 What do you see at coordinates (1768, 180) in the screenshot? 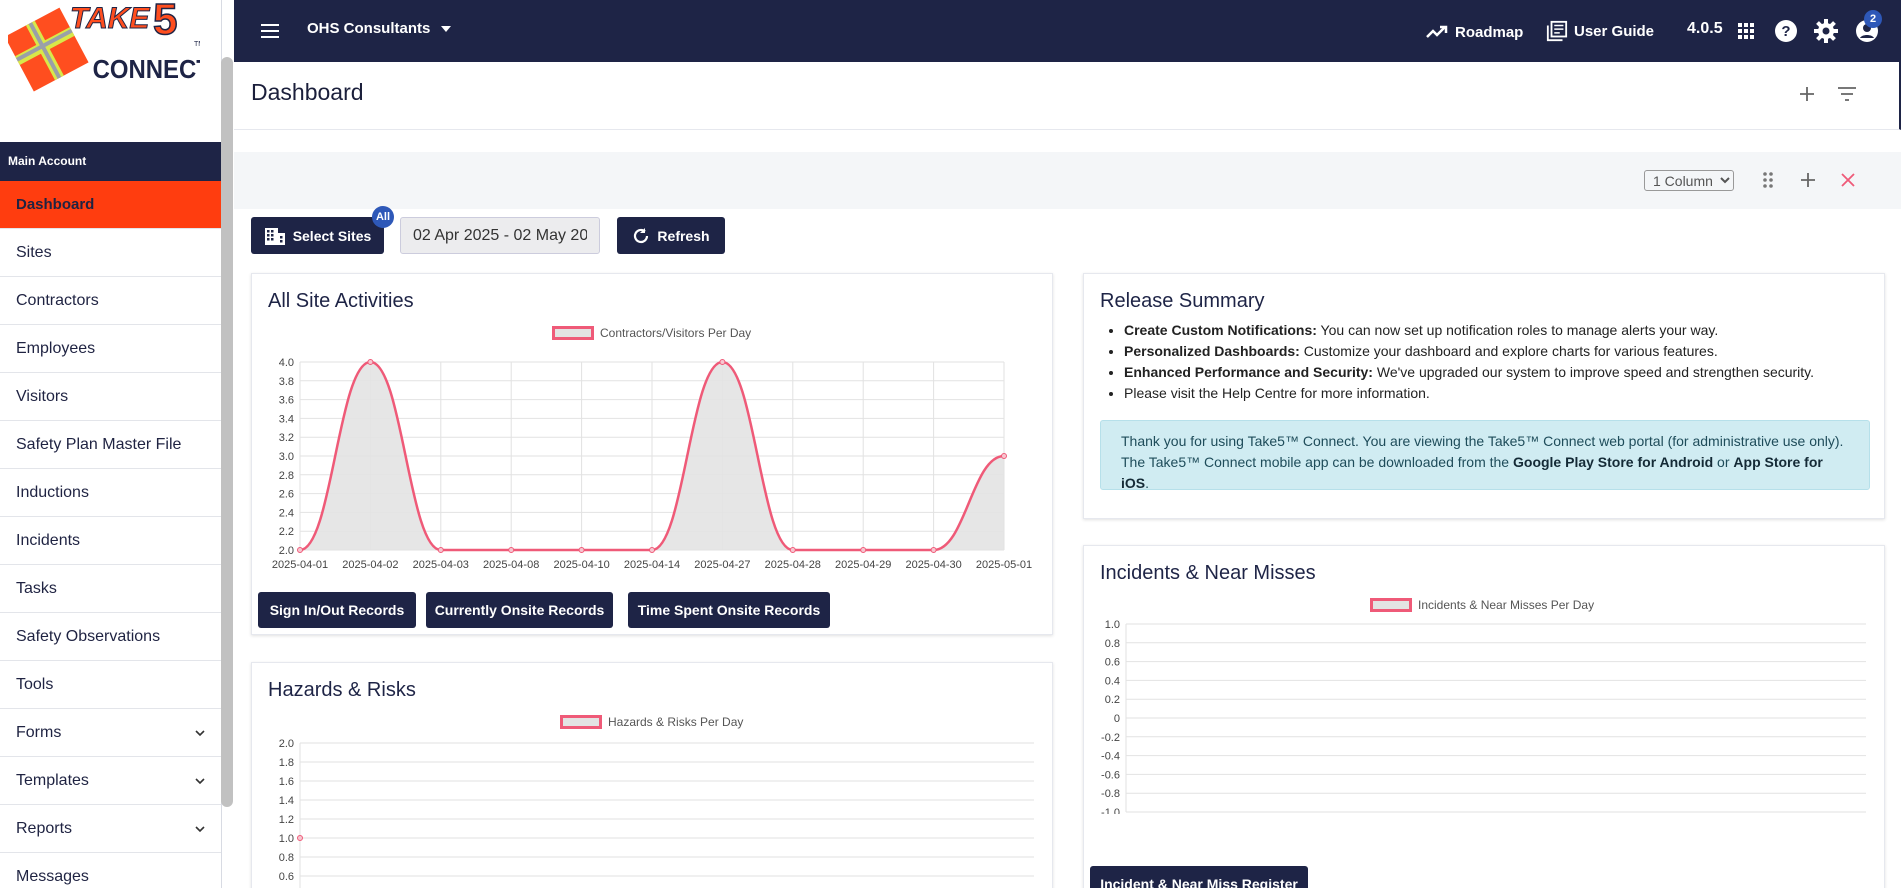
I see `drag-handle-icon` at bounding box center [1768, 180].